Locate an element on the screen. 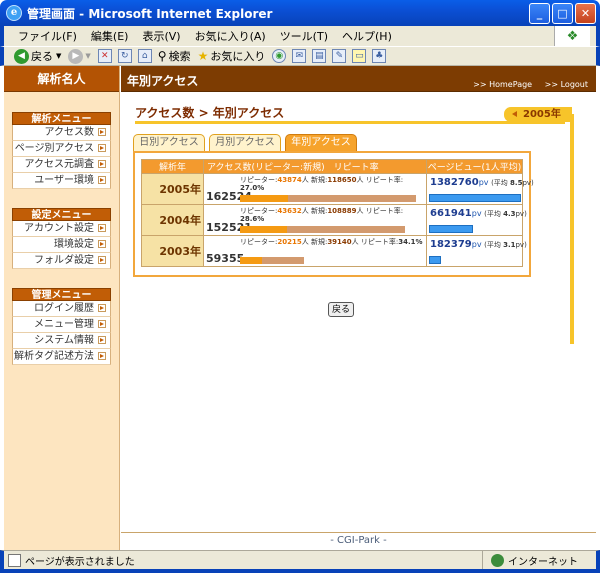 The height and width of the screenshot is (573, 600). sidebar-item-page-access: ページ別アクセス is located at coordinates (61, 149).